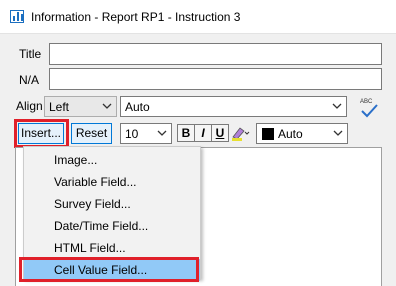 The image size is (396, 286). Describe the element at coordinates (80, 106) in the screenshot. I see `align-select: Left` at that location.